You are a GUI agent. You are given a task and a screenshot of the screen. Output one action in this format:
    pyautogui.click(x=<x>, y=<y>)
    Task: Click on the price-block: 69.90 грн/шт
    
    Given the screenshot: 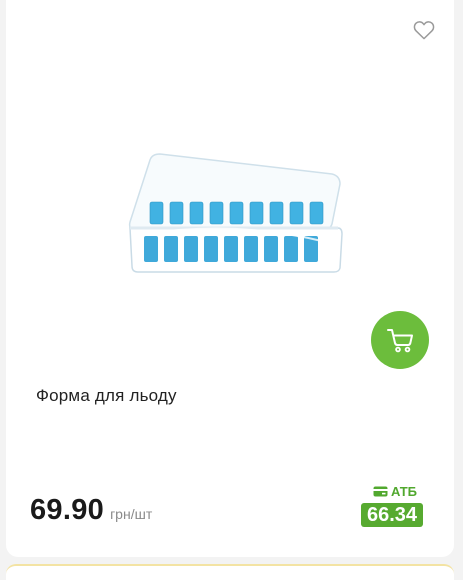 What is the action you would take?
    pyautogui.click(x=91, y=510)
    